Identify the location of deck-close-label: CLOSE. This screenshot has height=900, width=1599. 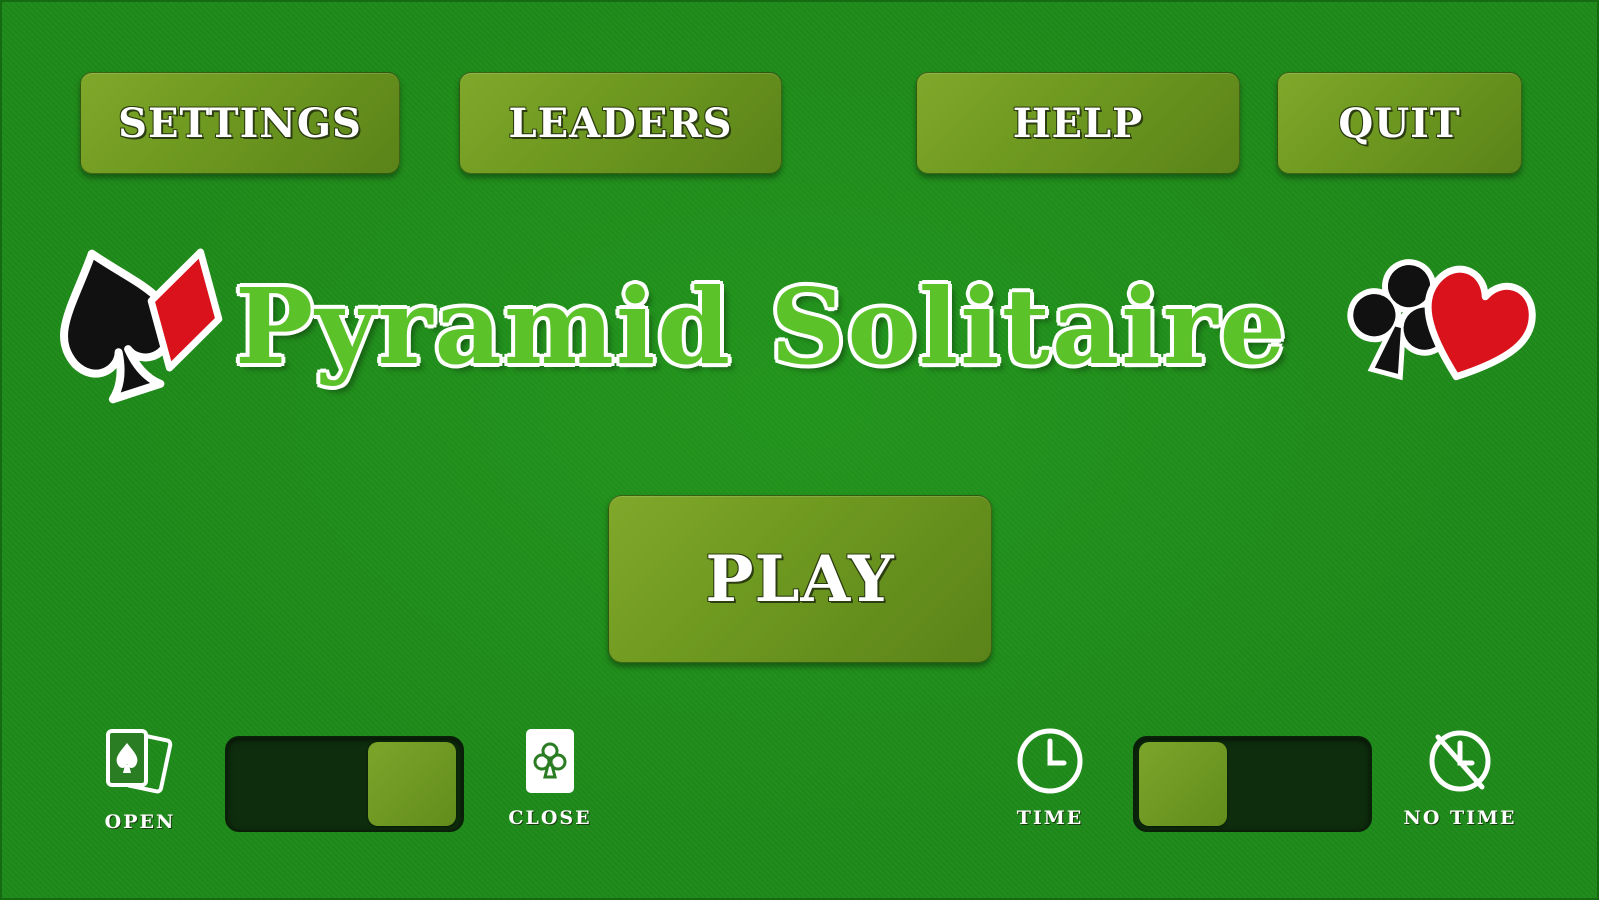
(550, 818).